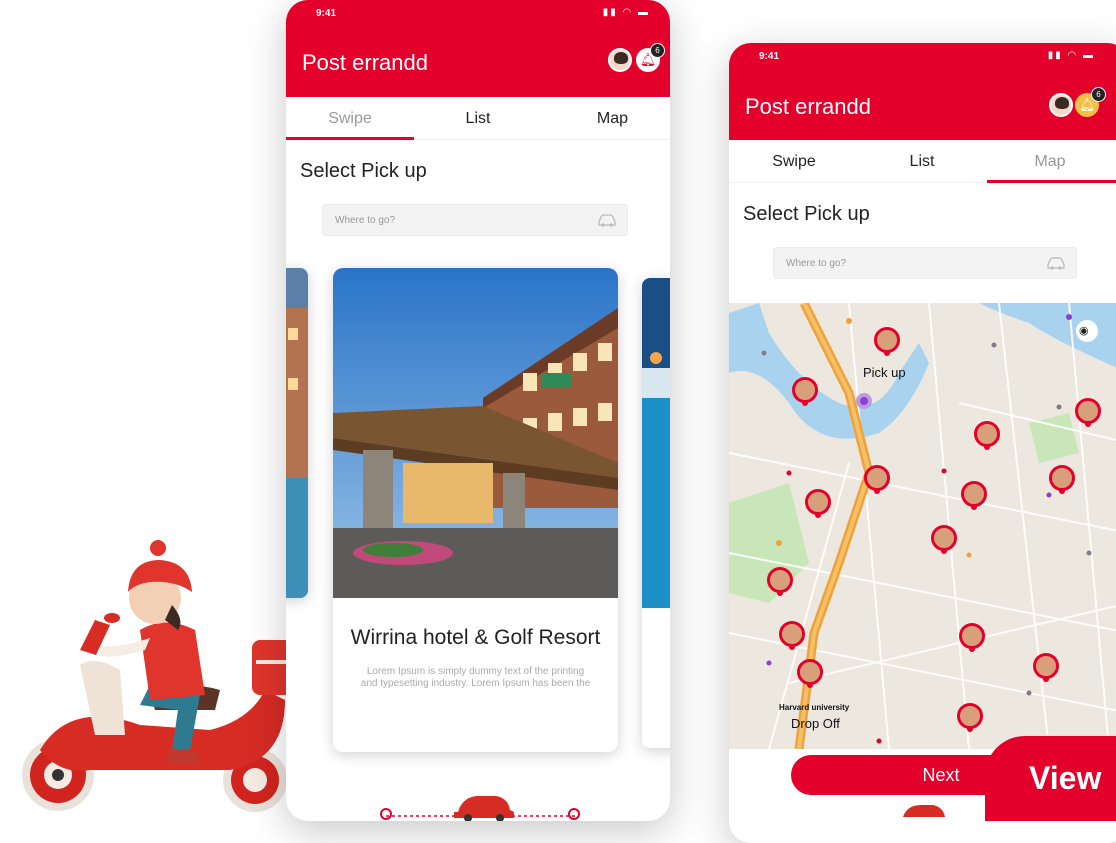 The height and width of the screenshot is (843, 1116). I want to click on carousel-card-next, so click(656, 513).